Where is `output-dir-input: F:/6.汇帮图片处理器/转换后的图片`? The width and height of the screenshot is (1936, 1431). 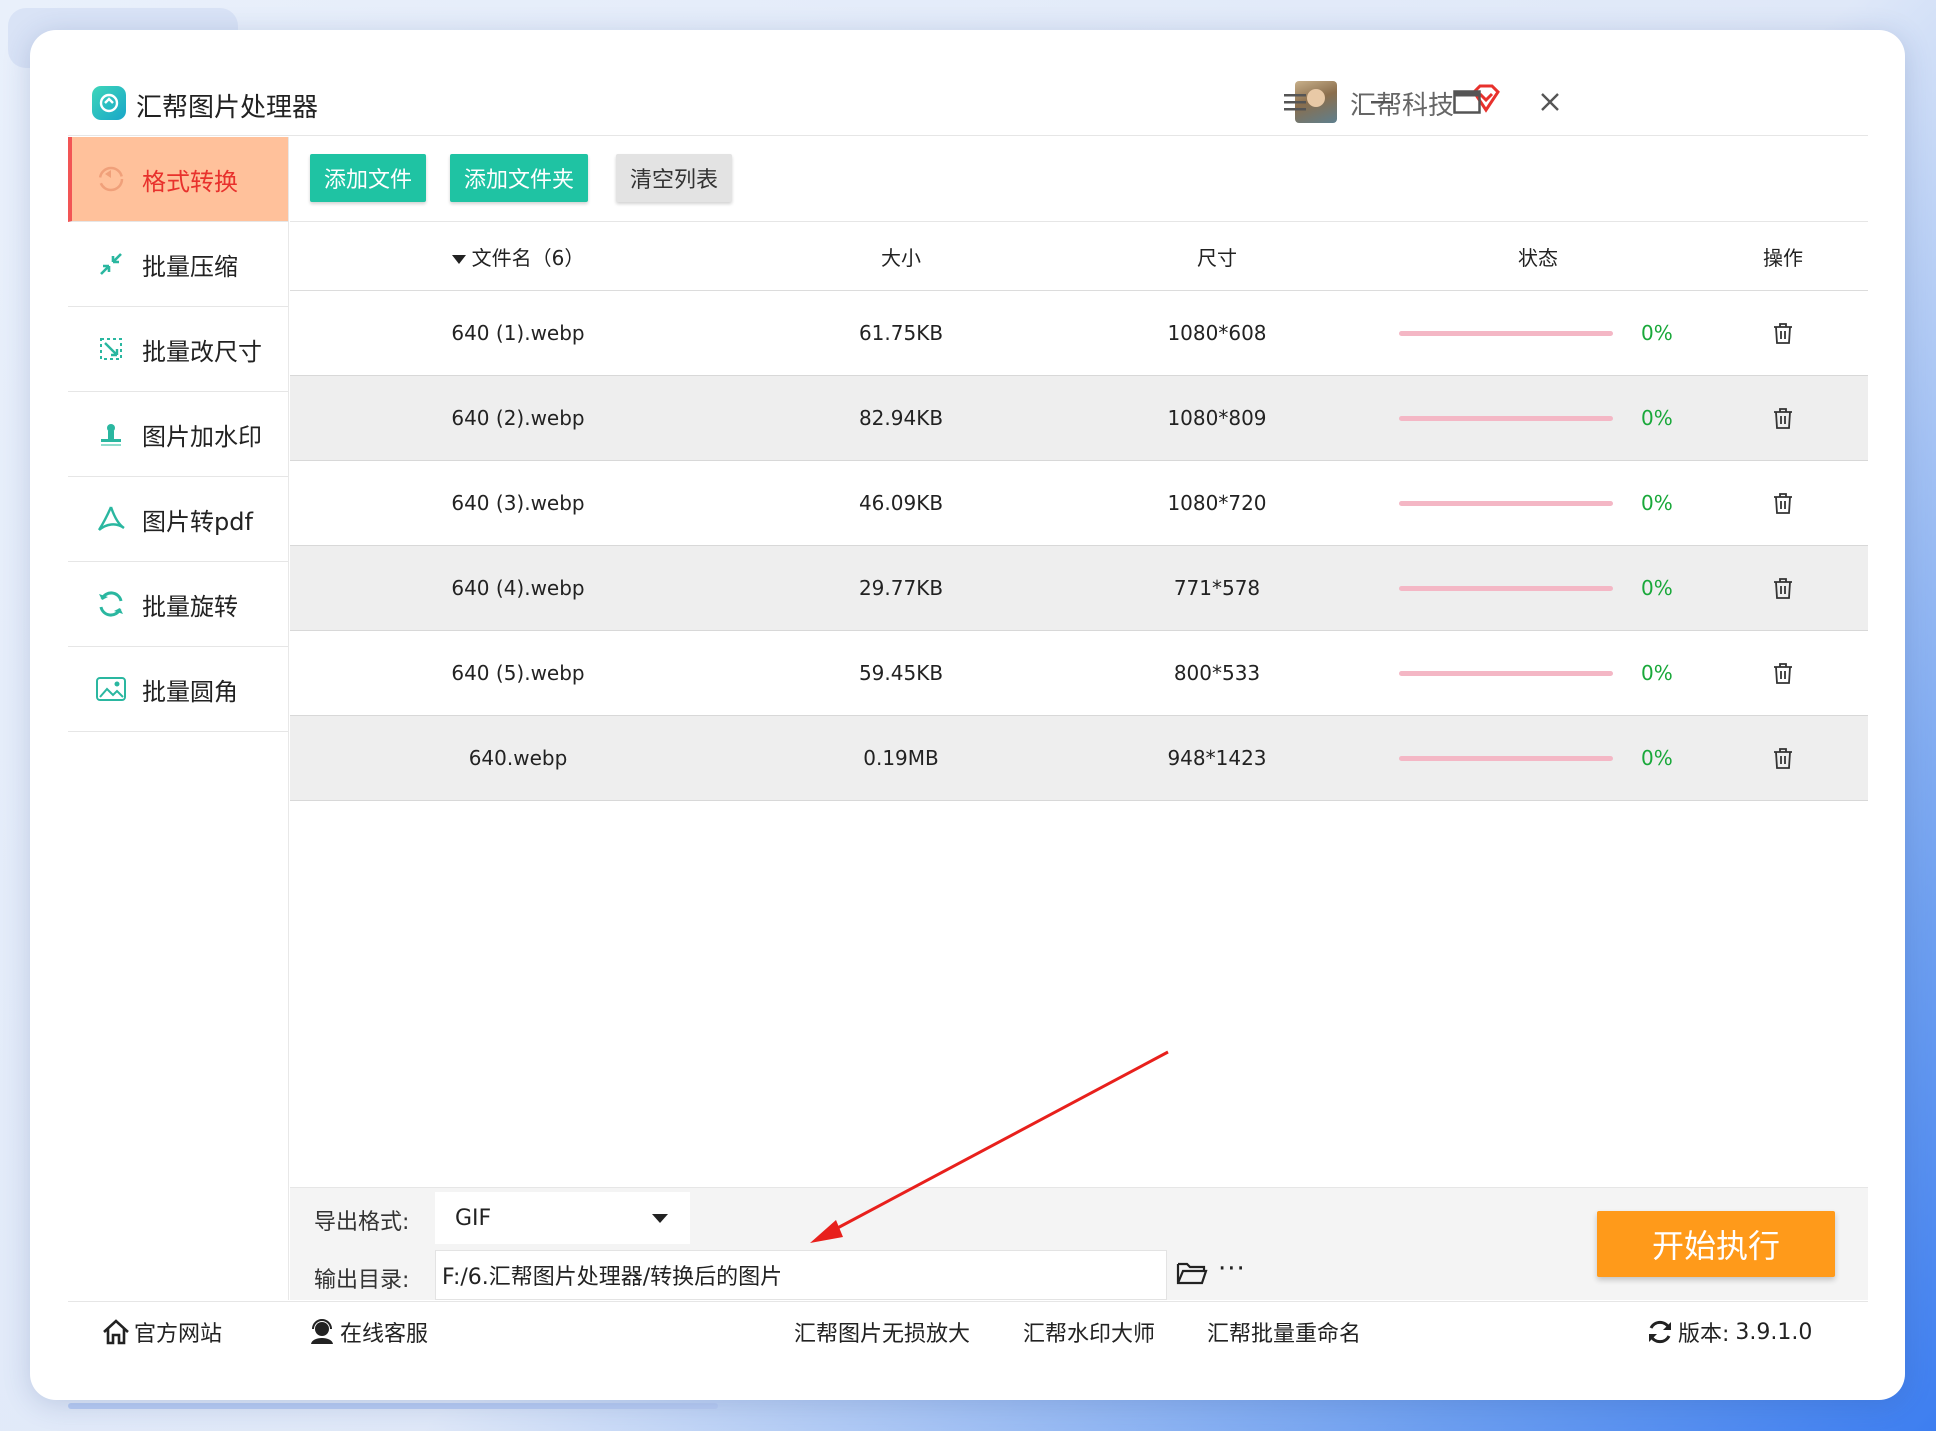
output-dir-input: F:/6.汇帮图片处理器/转换后的图片 is located at coordinates (801, 1275).